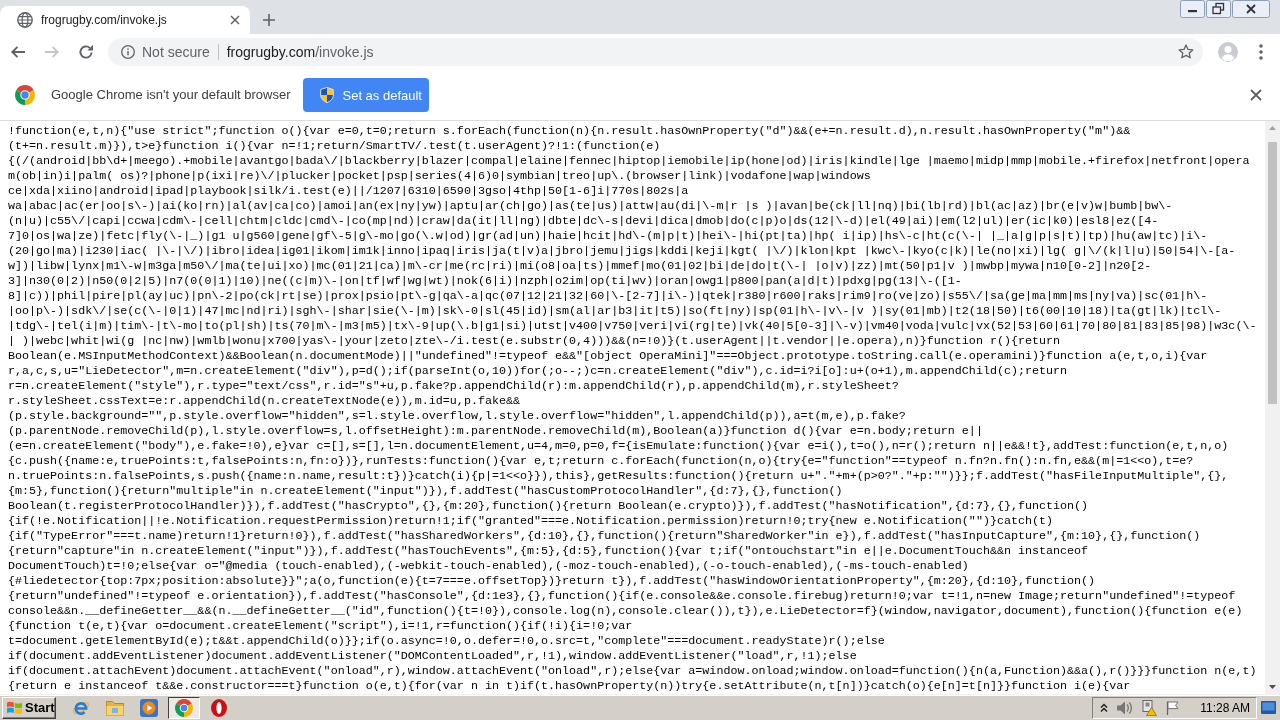 The width and height of the screenshot is (1280, 720). I want to click on taskbar-button, so click(184, 707).